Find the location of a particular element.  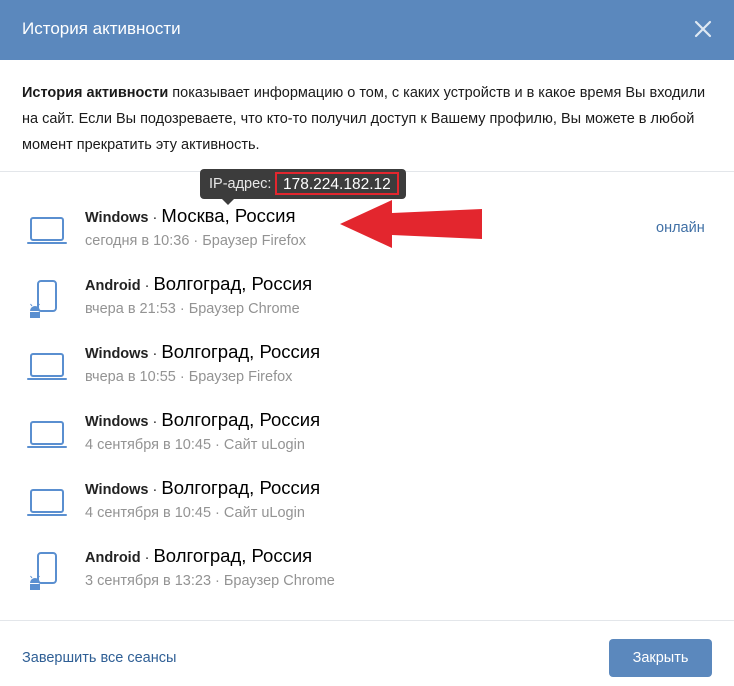

session-location: Москва, Россия is located at coordinates (228, 215).